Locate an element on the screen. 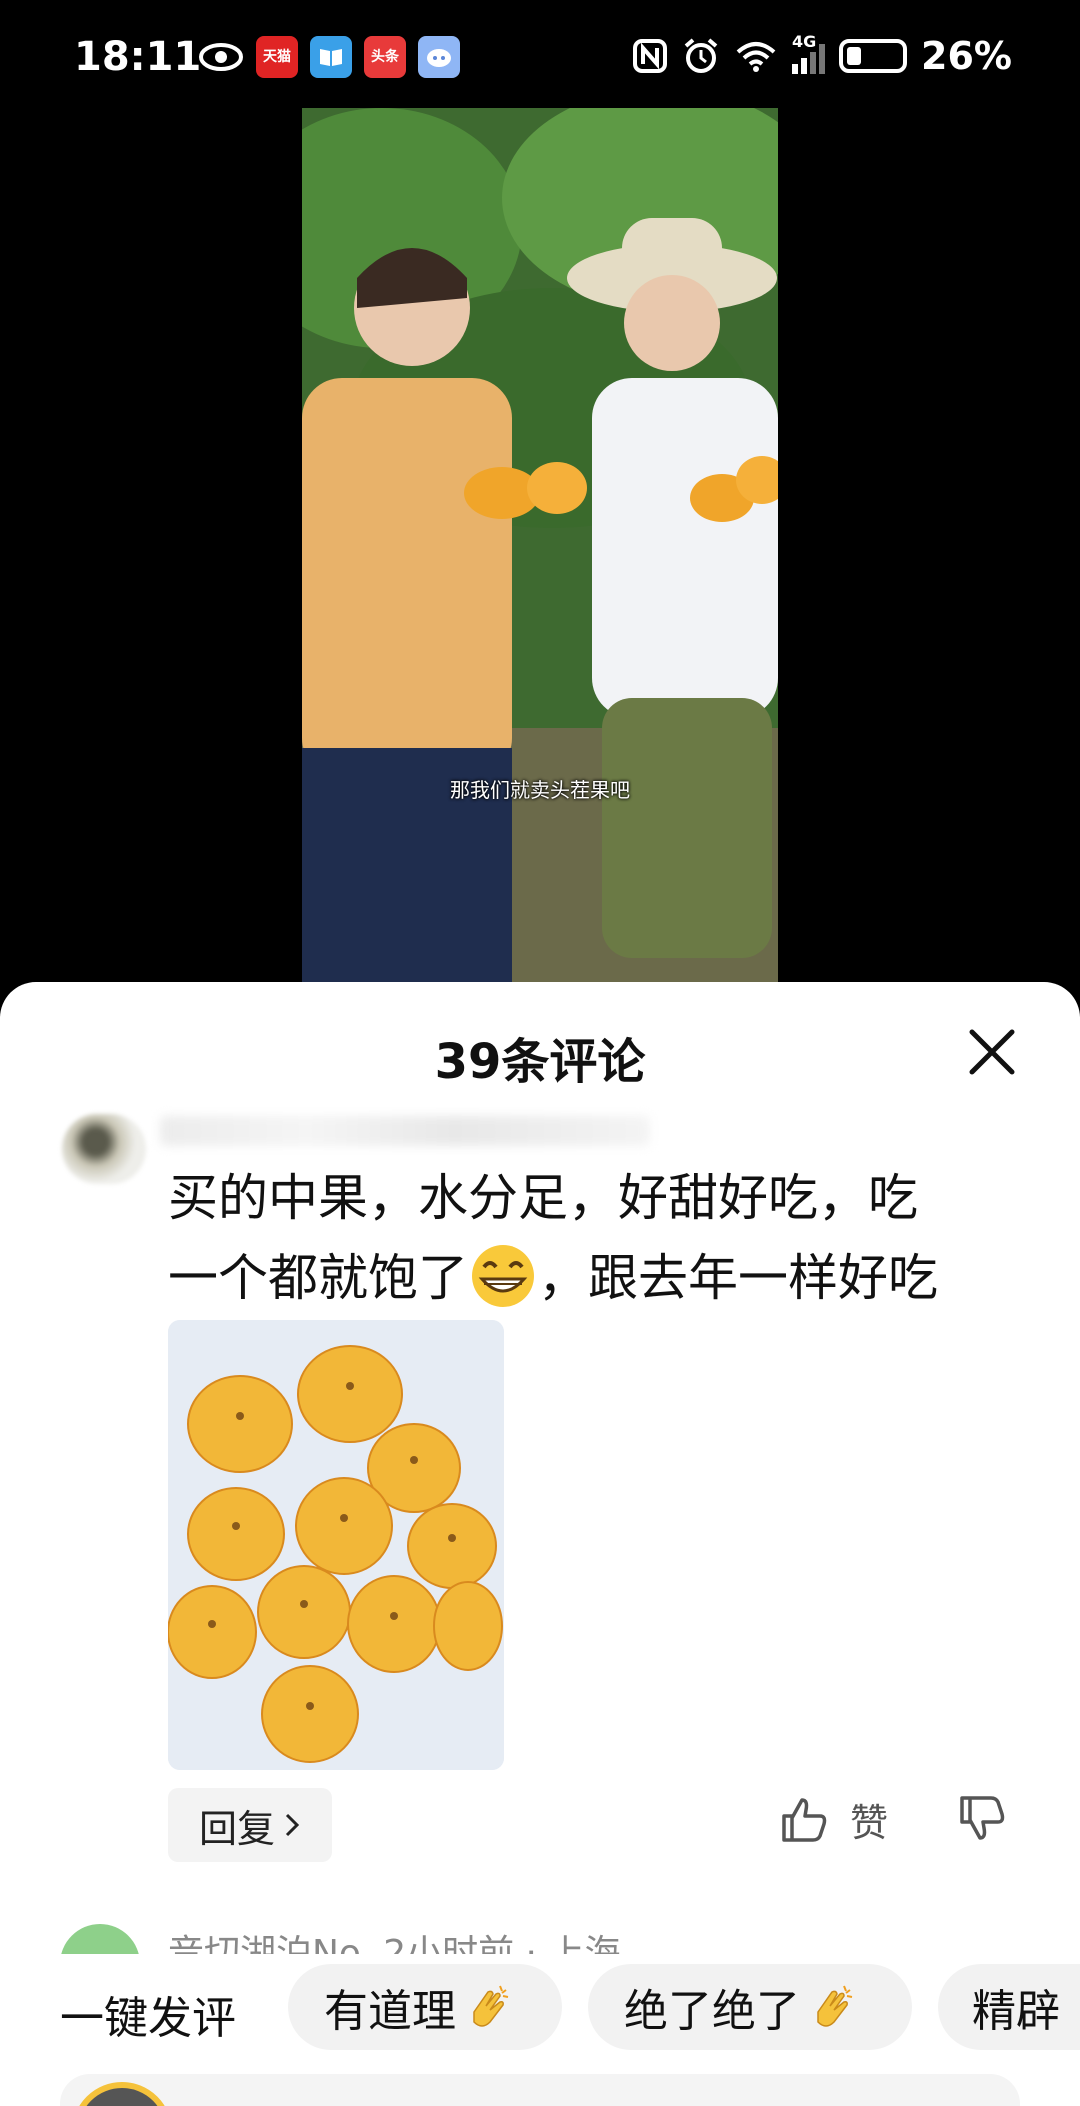 This screenshot has width=1080, height=2106. chip-label: 有道理 is located at coordinates (390, 2011).